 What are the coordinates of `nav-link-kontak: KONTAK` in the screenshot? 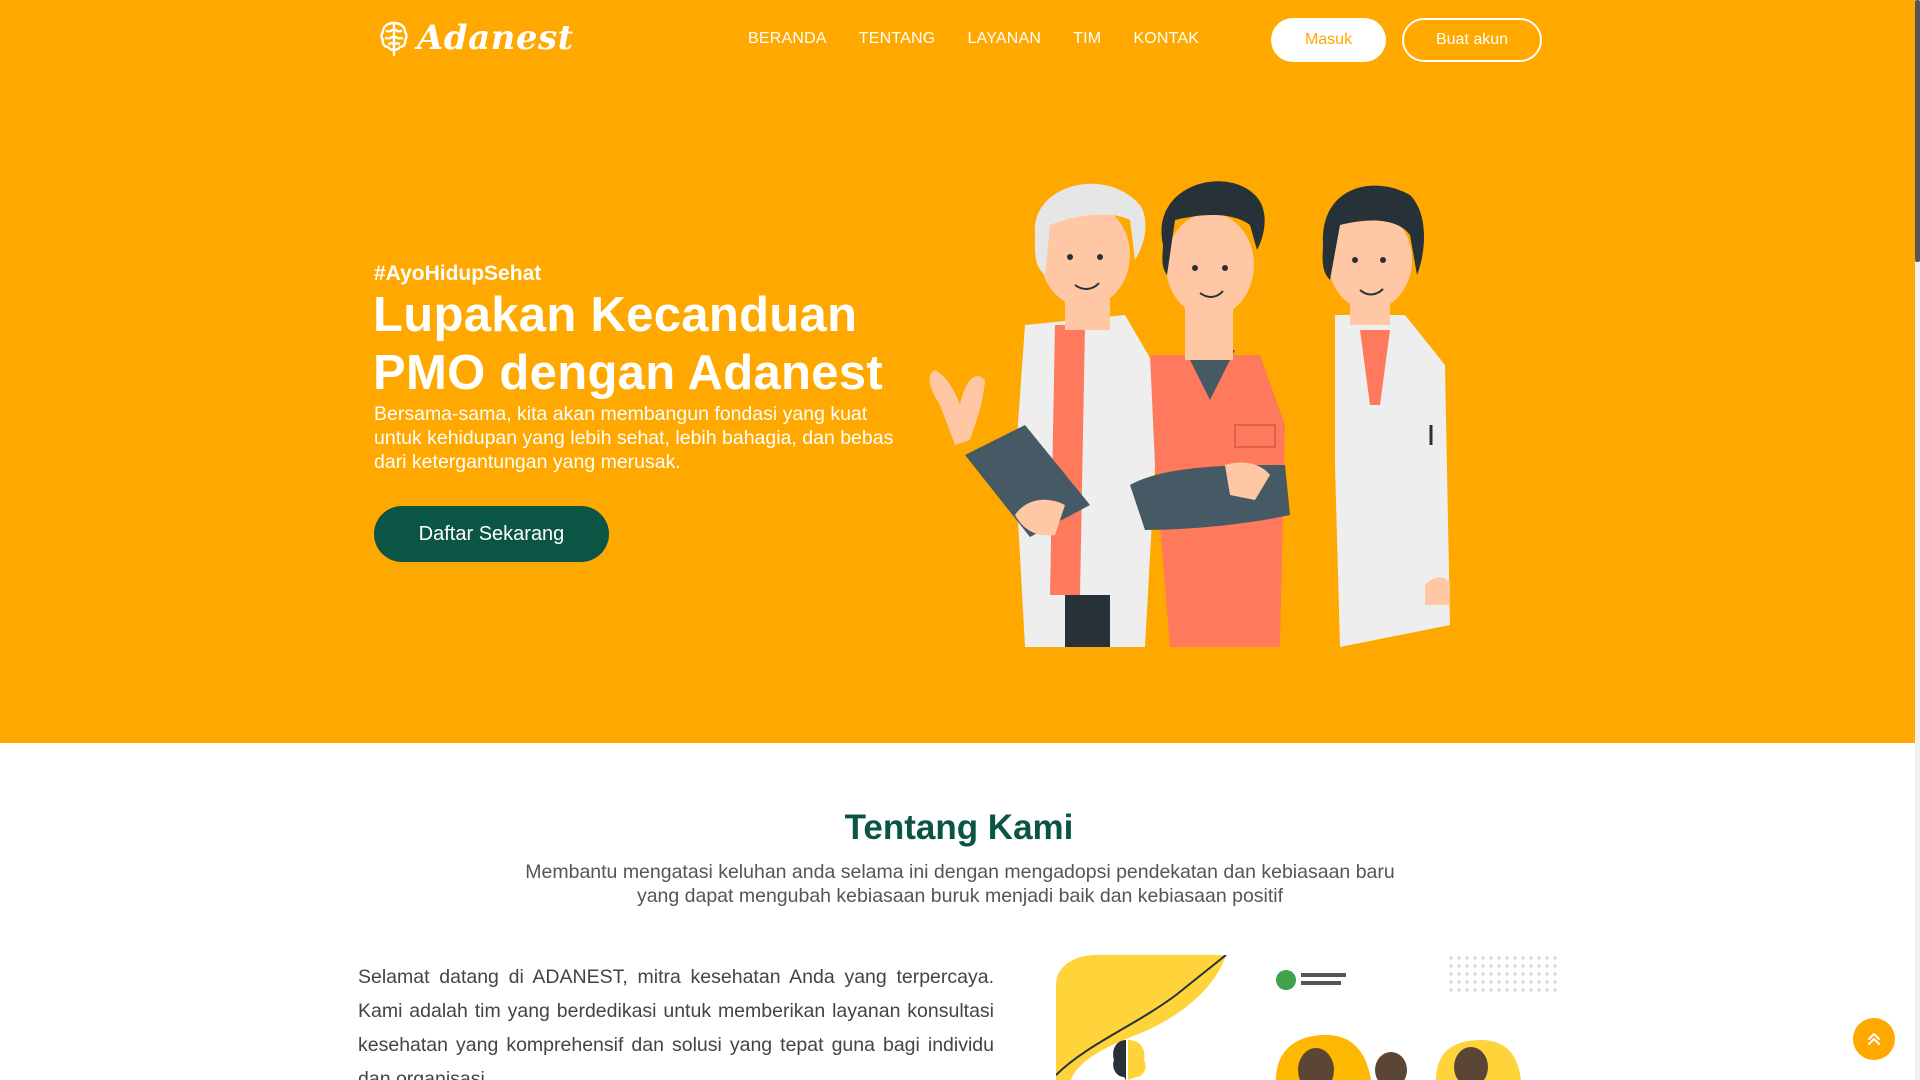 It's located at (1166, 39).